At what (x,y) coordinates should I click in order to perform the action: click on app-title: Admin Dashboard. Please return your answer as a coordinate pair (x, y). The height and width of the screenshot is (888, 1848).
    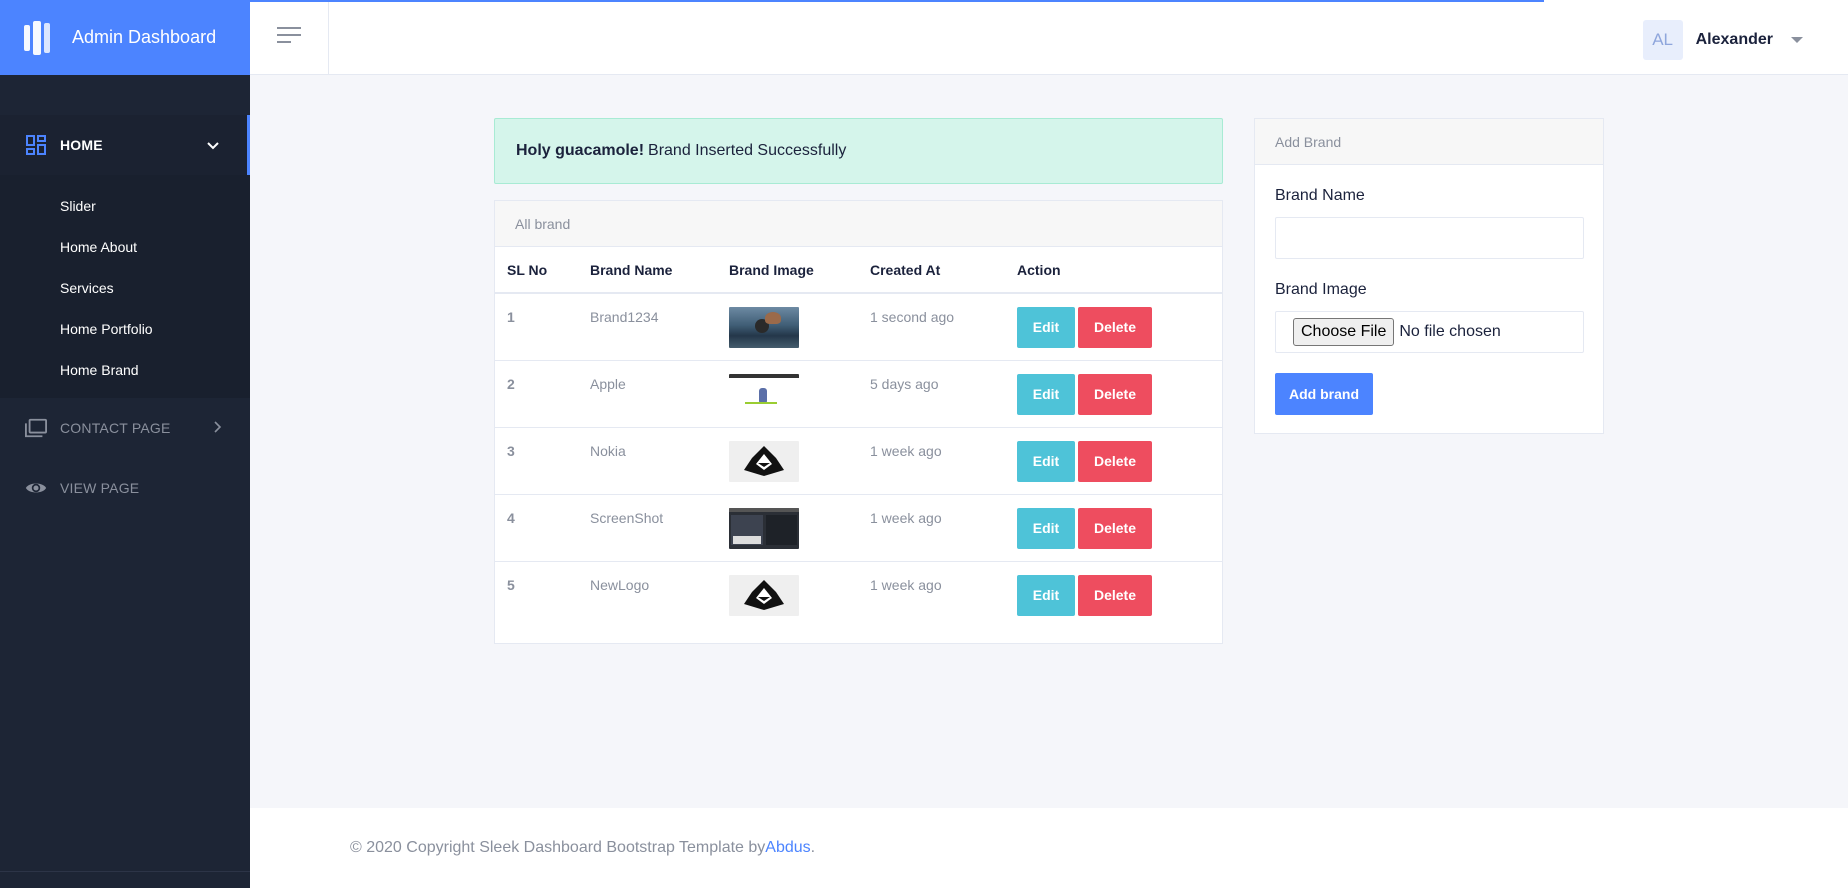
    Looking at the image, I should click on (144, 37).